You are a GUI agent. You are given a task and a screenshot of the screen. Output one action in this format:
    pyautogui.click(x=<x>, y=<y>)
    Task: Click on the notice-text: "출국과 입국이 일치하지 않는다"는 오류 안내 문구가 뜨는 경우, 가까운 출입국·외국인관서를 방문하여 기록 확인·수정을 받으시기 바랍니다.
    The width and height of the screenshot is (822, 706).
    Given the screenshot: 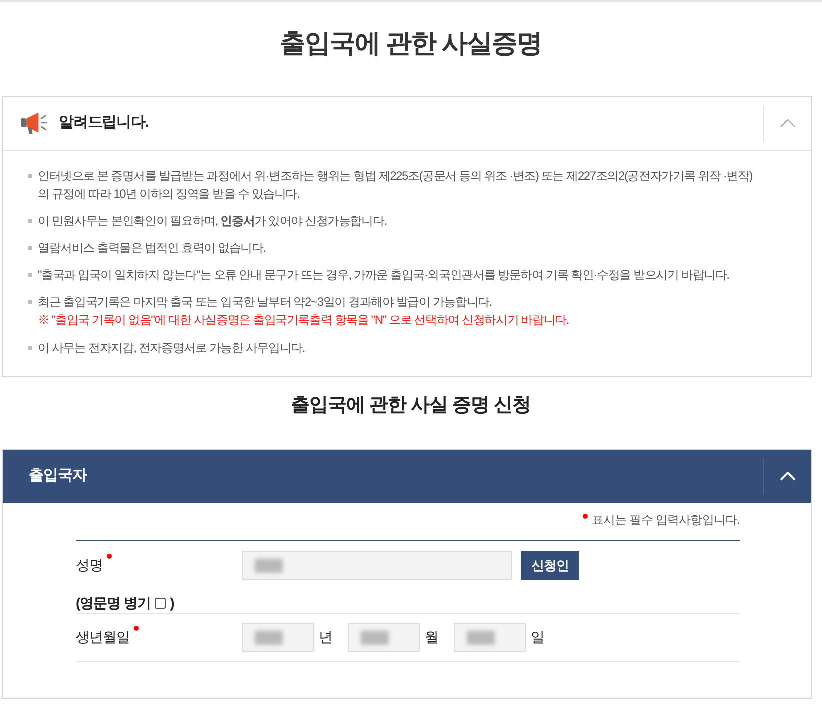 What is the action you would take?
    pyautogui.click(x=384, y=275)
    